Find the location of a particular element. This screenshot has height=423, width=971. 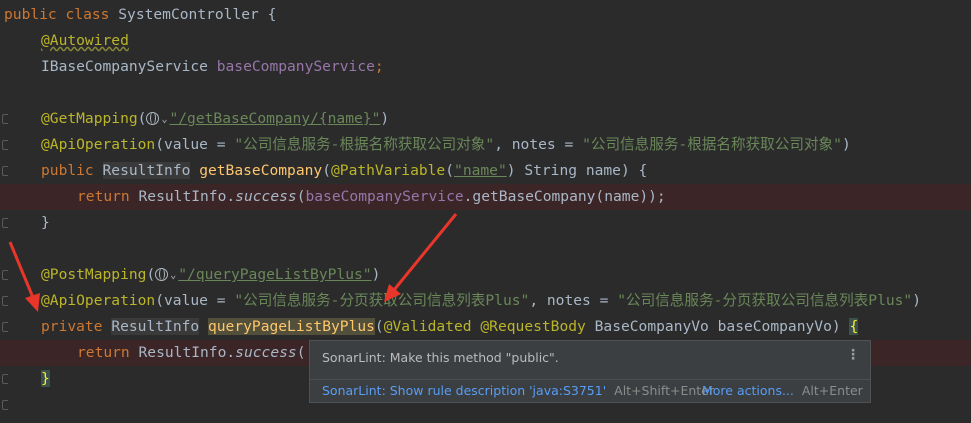

show-rule-shortcut: Alt+Shift+Enter is located at coordinates (664, 390).